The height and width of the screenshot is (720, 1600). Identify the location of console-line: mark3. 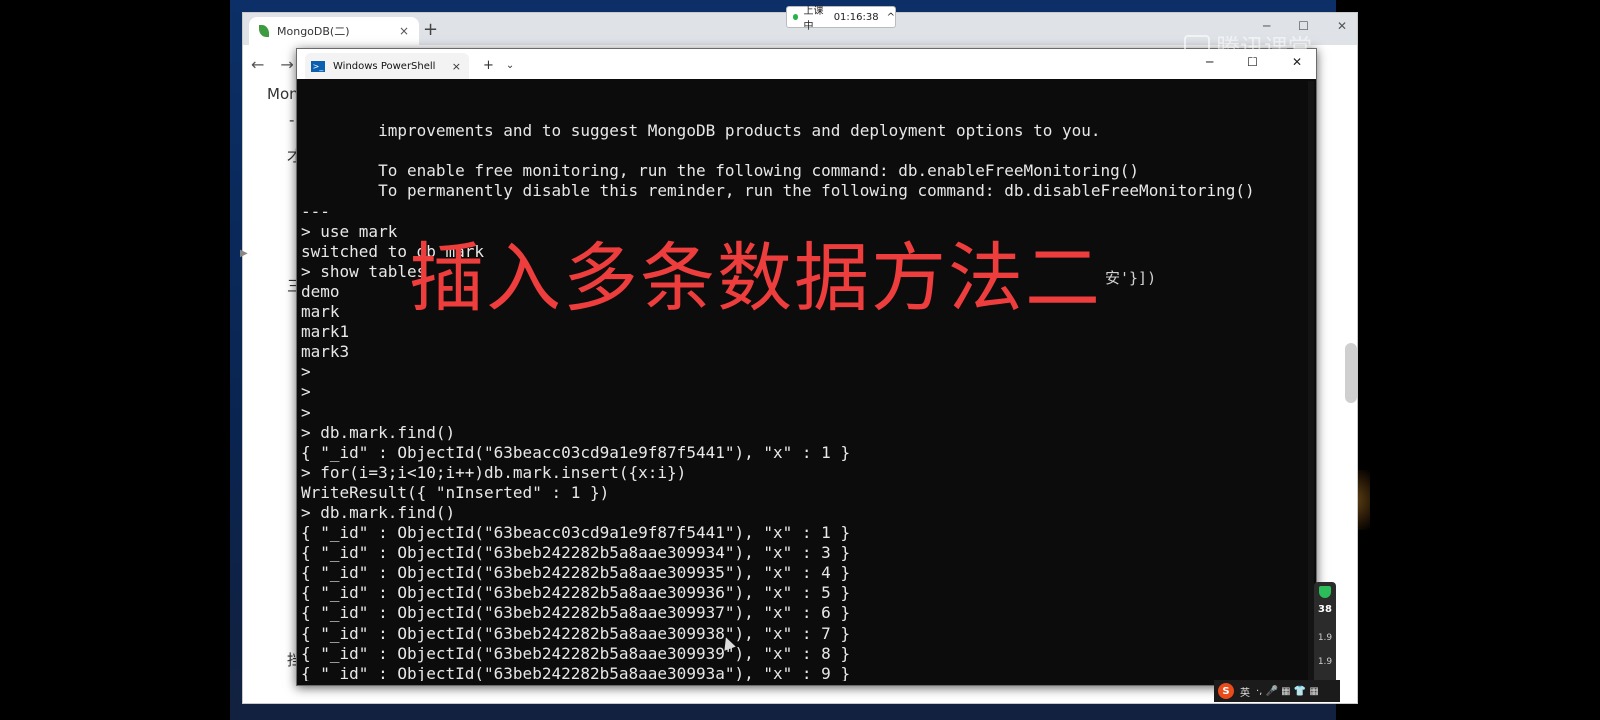
(325, 352).